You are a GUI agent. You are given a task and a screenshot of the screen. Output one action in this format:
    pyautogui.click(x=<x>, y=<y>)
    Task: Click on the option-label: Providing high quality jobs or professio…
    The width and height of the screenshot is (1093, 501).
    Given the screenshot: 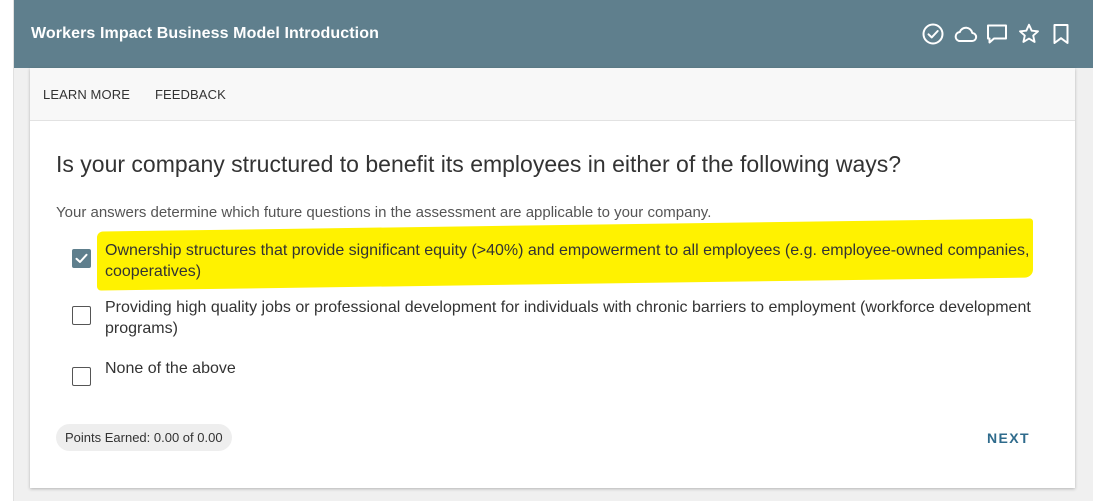 What is the action you would take?
    pyautogui.click(x=568, y=318)
    